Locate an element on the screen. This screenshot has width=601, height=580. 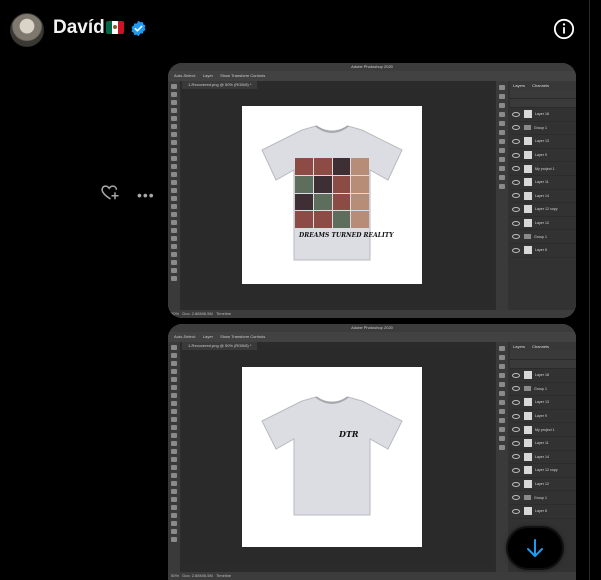
tshirt-image is located at coordinates (332, 456).